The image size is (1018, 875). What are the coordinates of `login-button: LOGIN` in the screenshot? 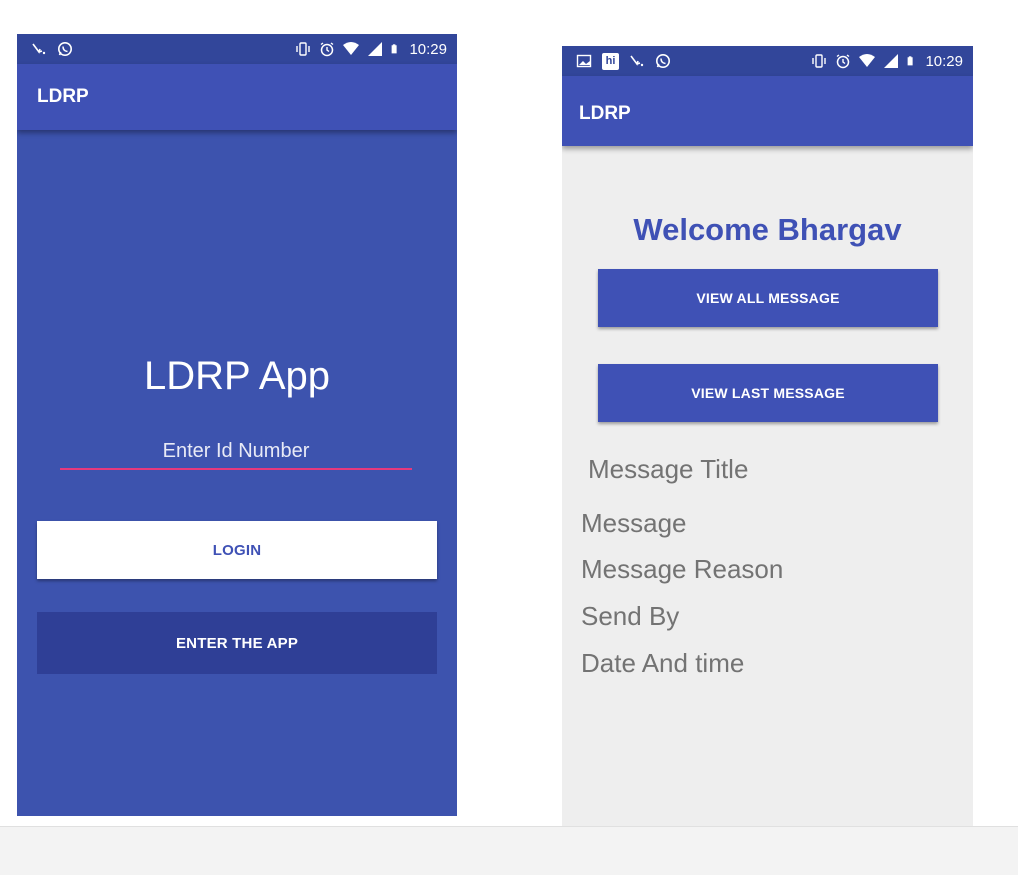 It's located at (237, 550).